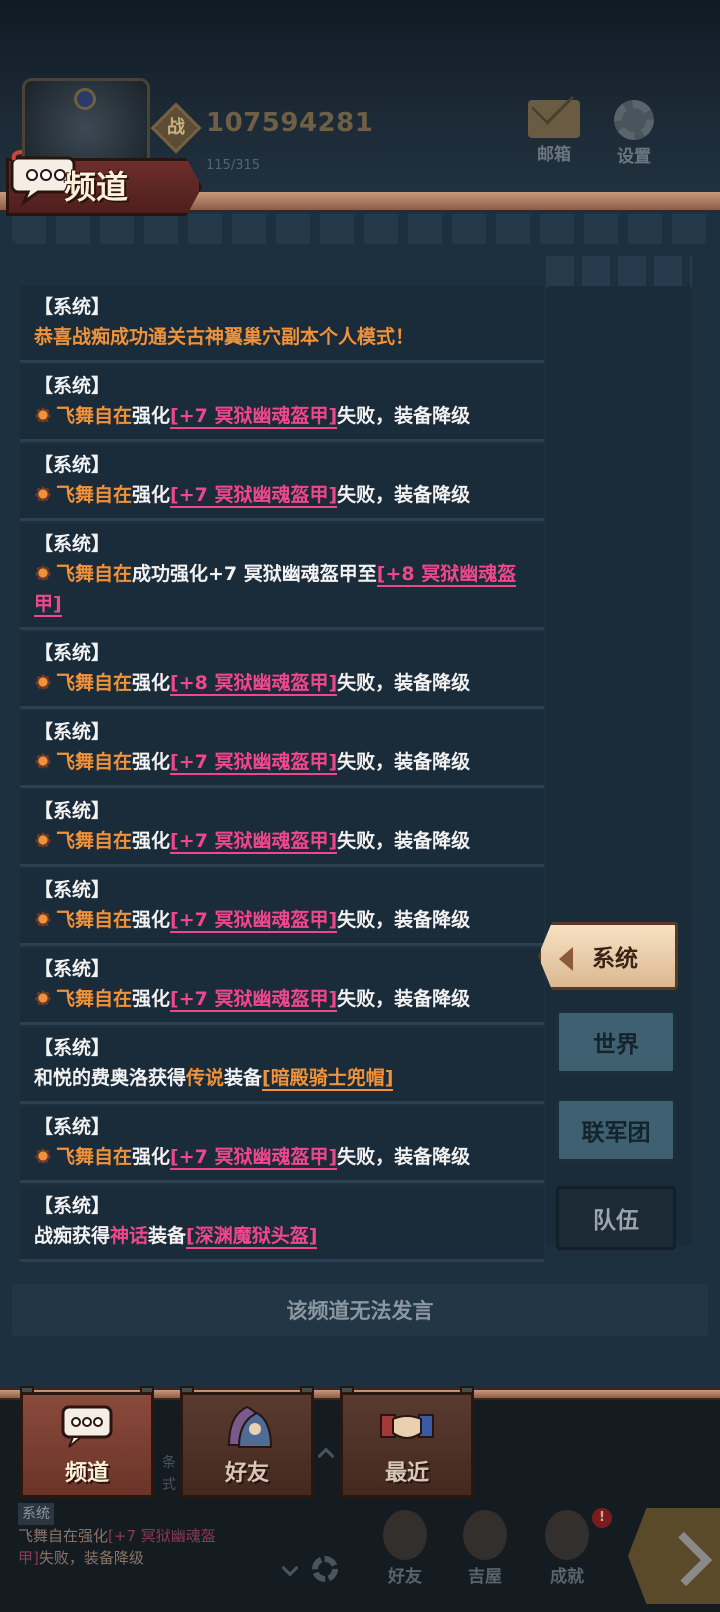  Describe the element at coordinates (554, 132) in the screenshot. I see `mail-button: 邮箱` at that location.